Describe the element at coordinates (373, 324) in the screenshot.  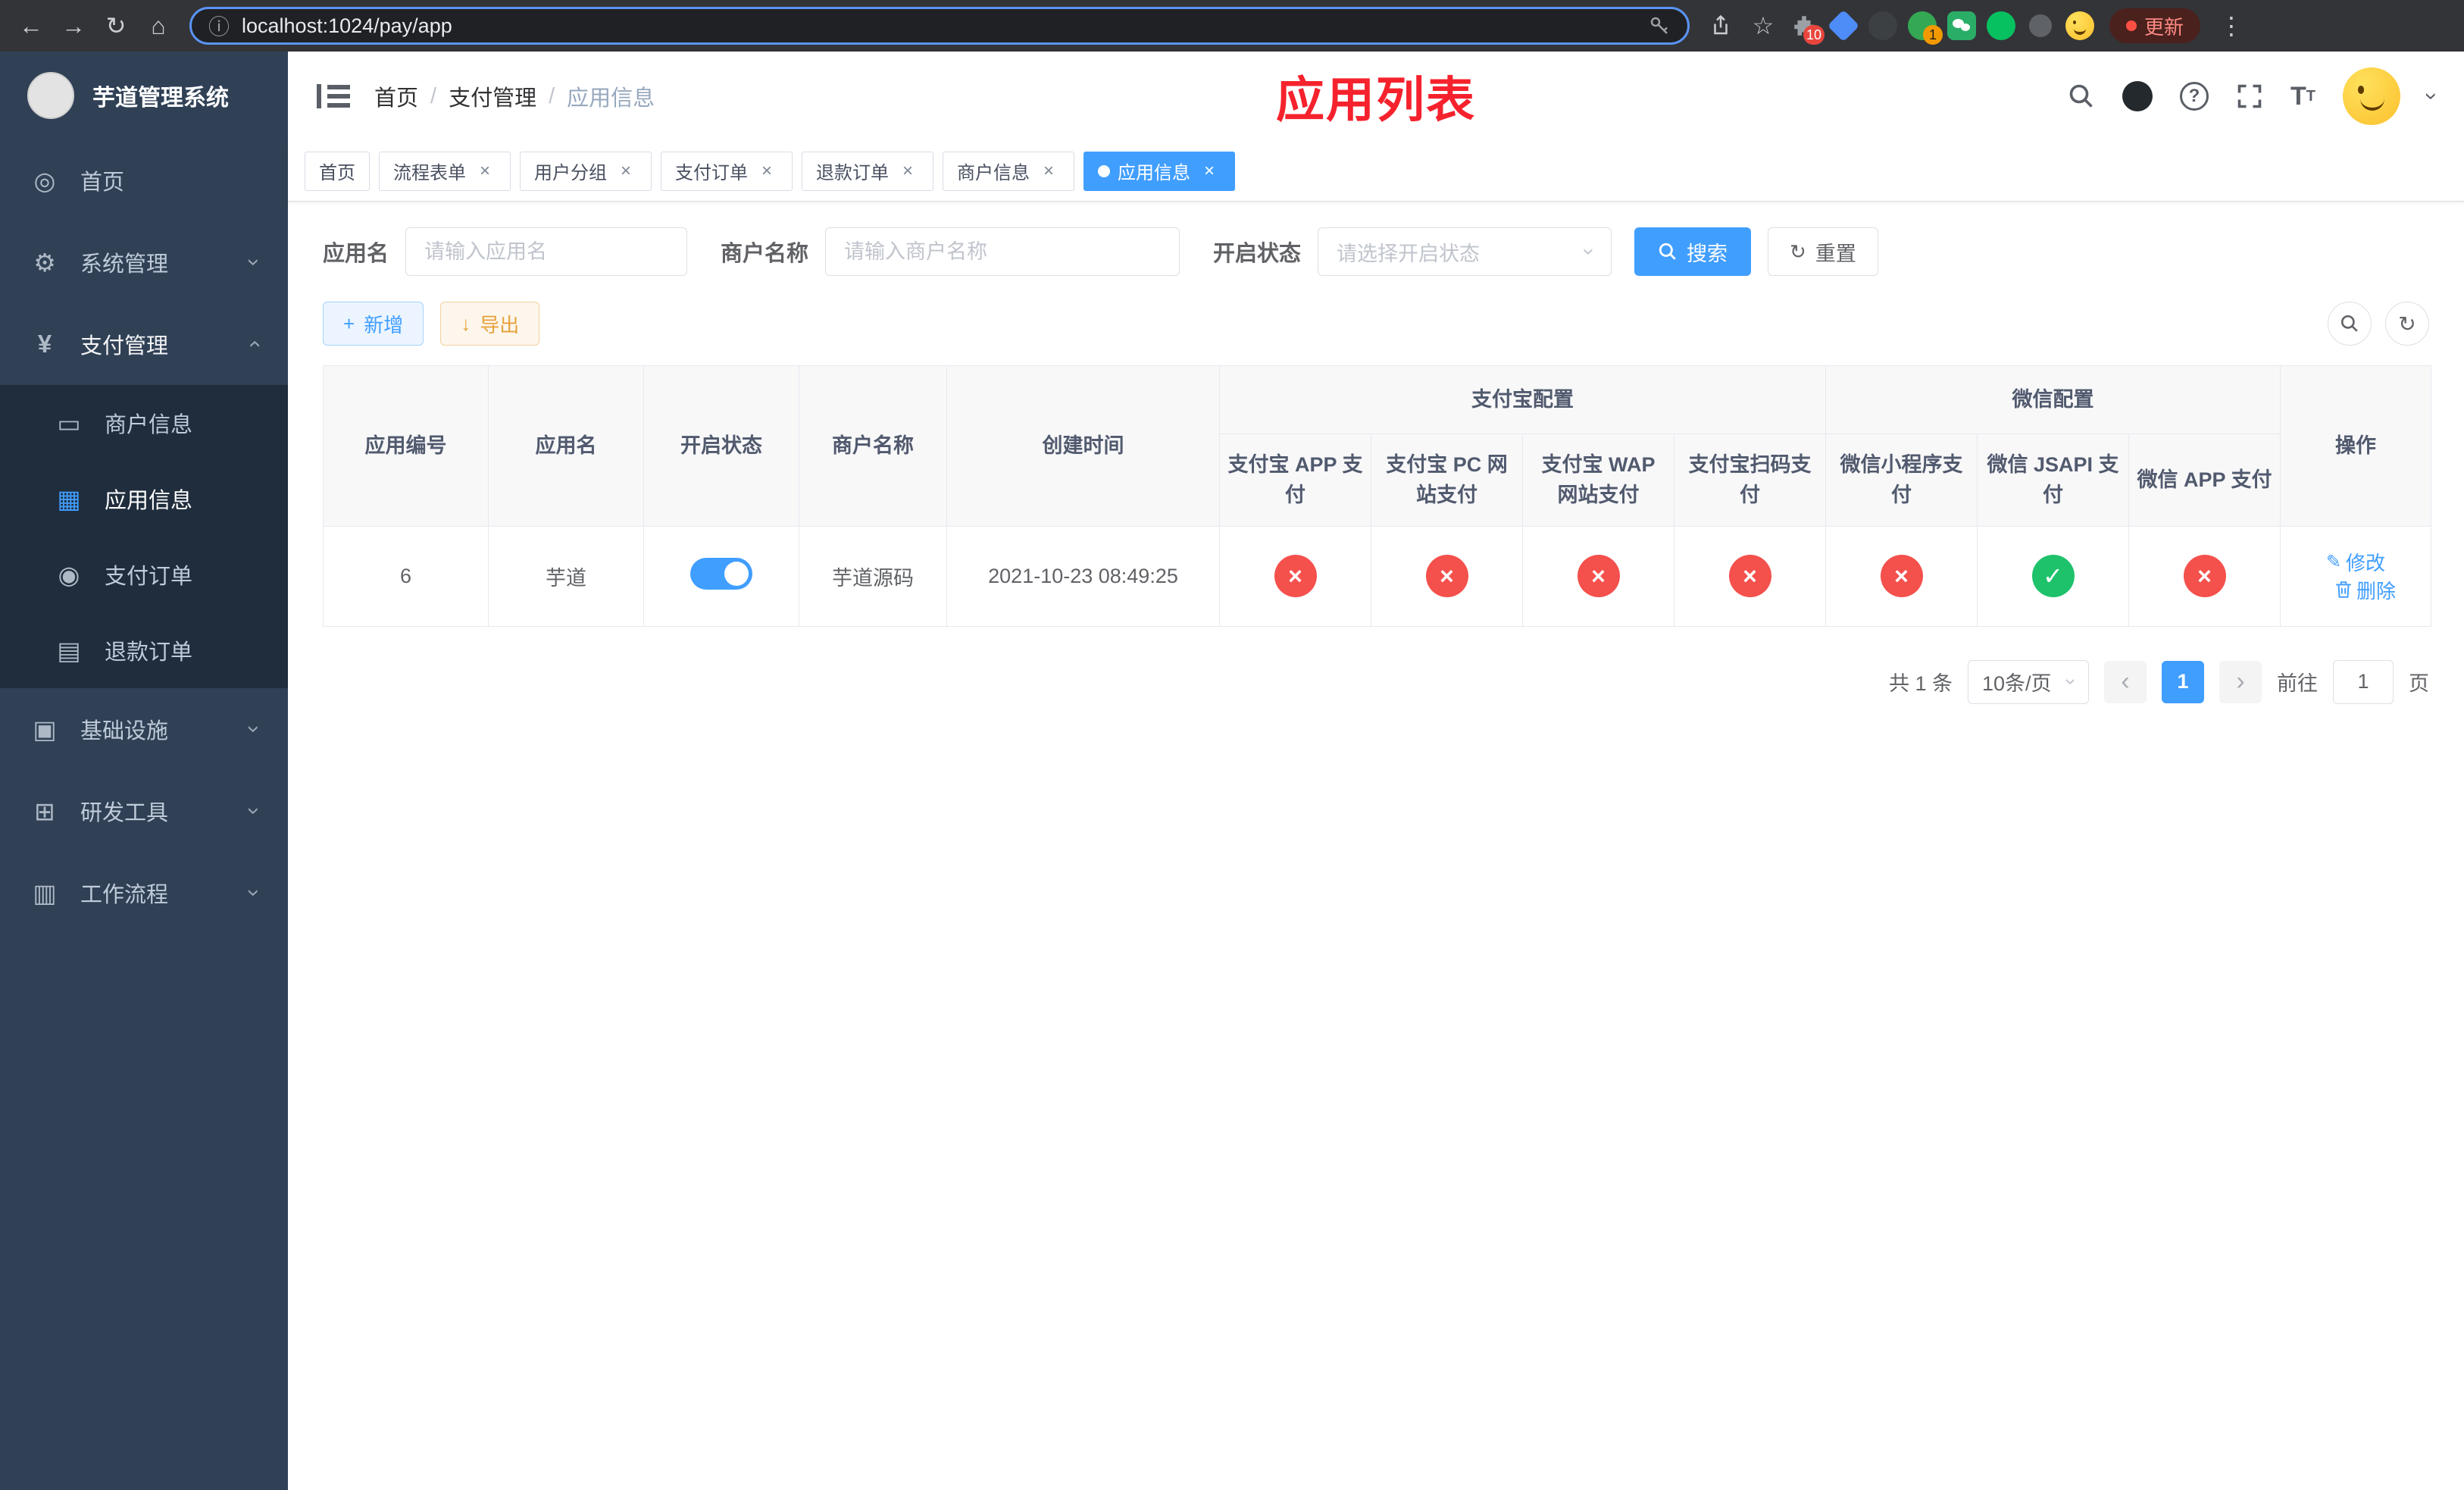
I see `add-button: + 新增` at that location.